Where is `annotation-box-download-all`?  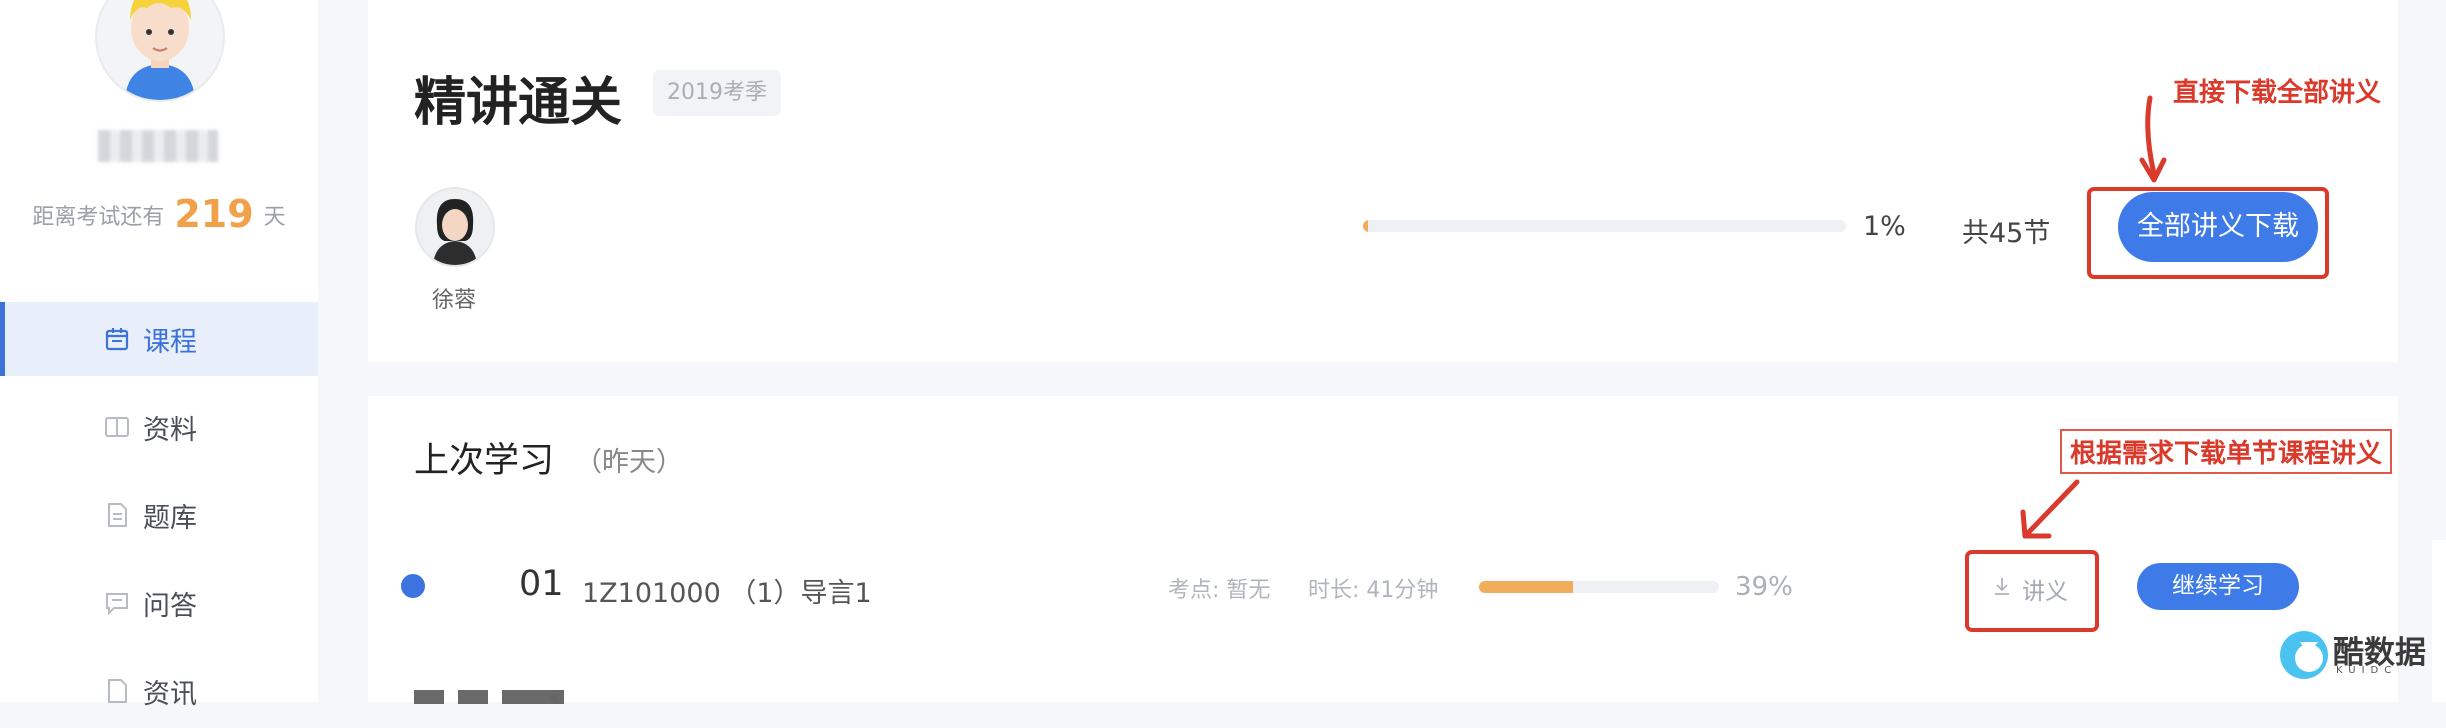 annotation-box-download-all is located at coordinates (2208, 233).